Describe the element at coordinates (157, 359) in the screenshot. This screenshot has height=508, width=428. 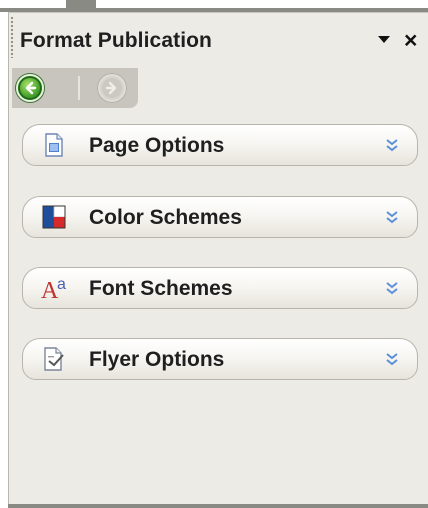
I see `section-label: Flyer Options` at that location.